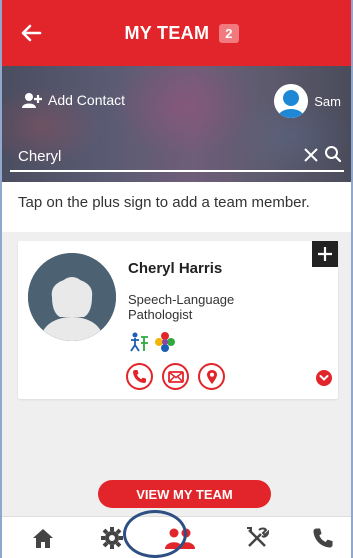  I want to click on view-my-team-button: VIEW MY TEAM, so click(184, 494).